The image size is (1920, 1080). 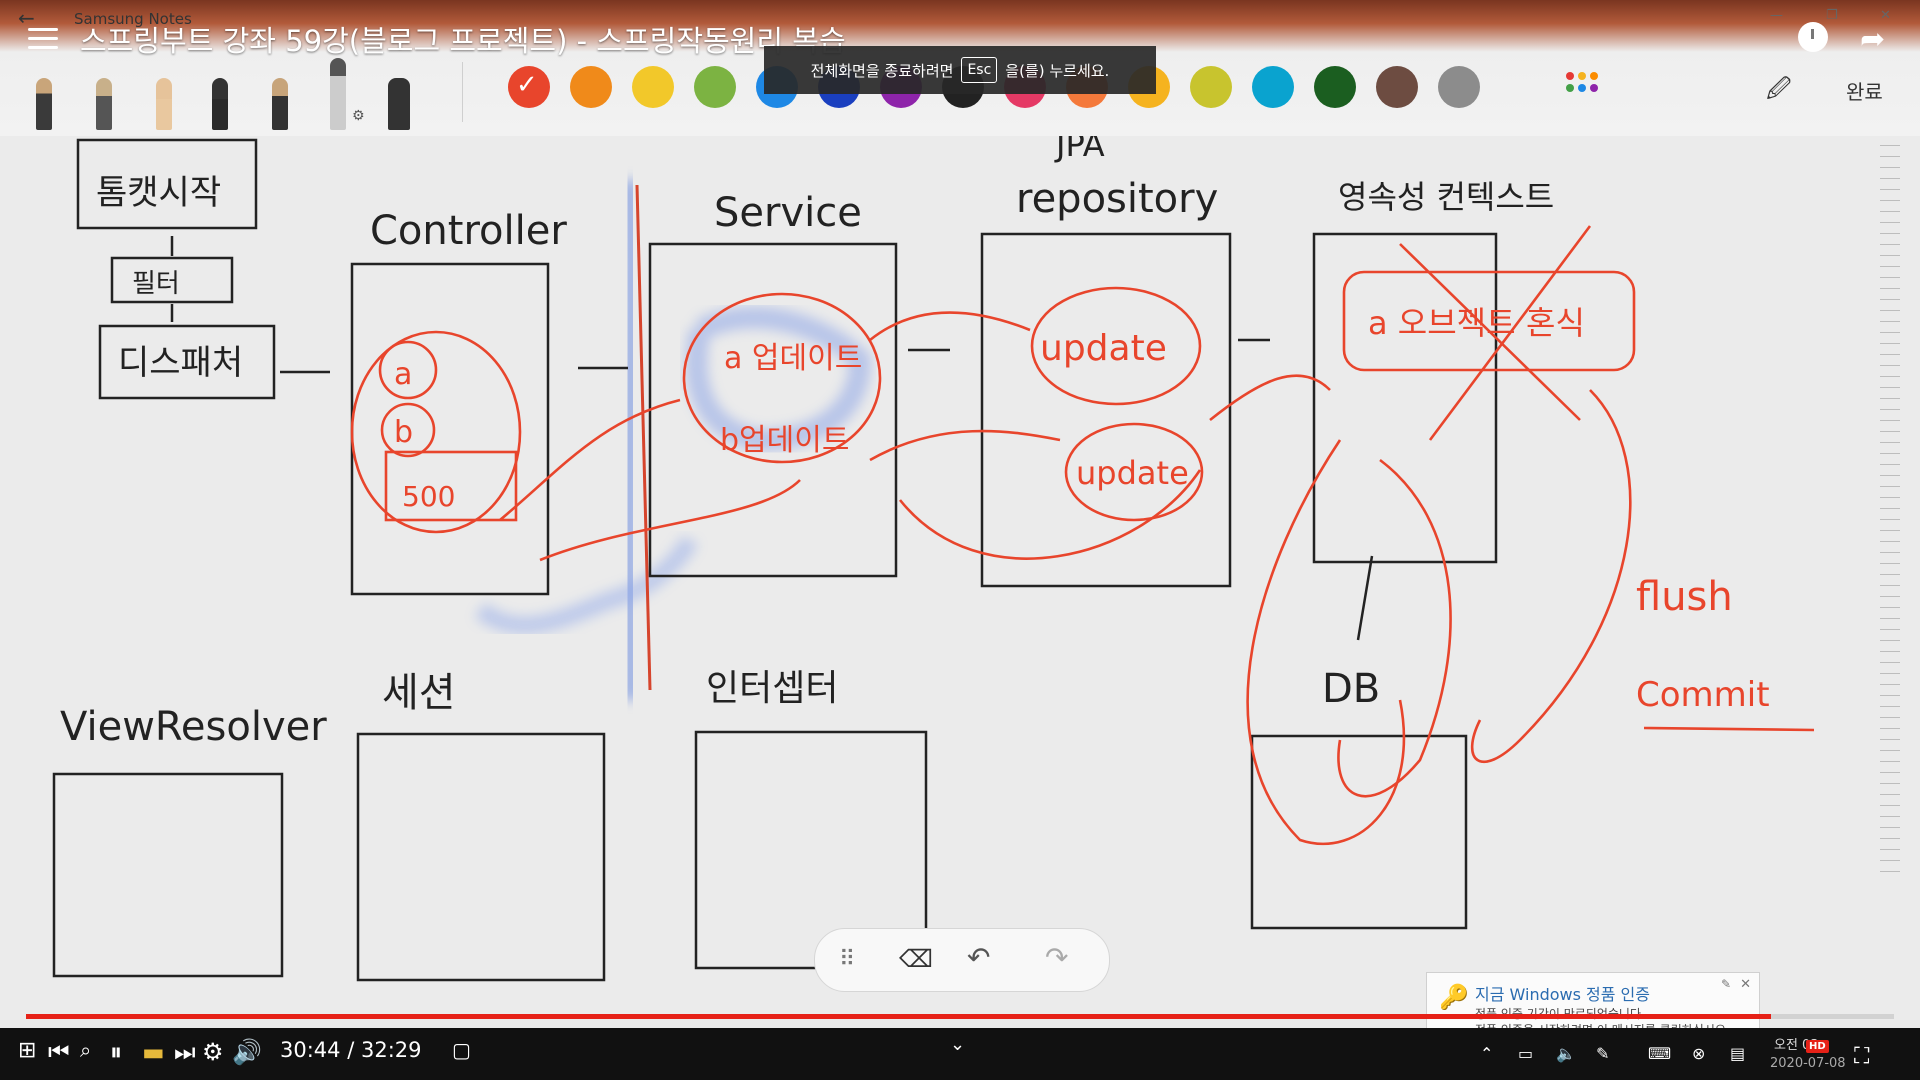 I want to click on controller-item-500: 500, so click(x=428, y=496).